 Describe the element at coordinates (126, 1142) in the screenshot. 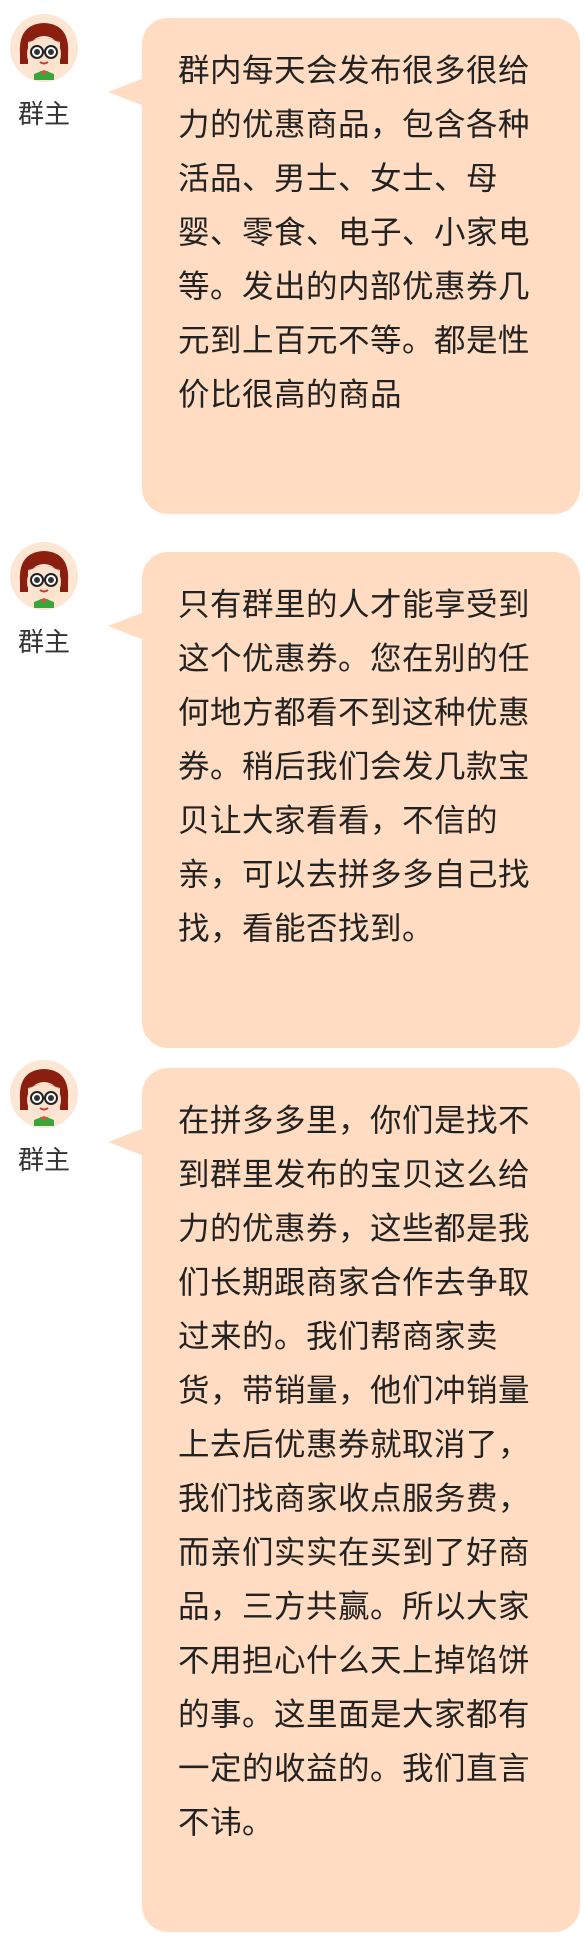

I see `bubble-tail` at that location.